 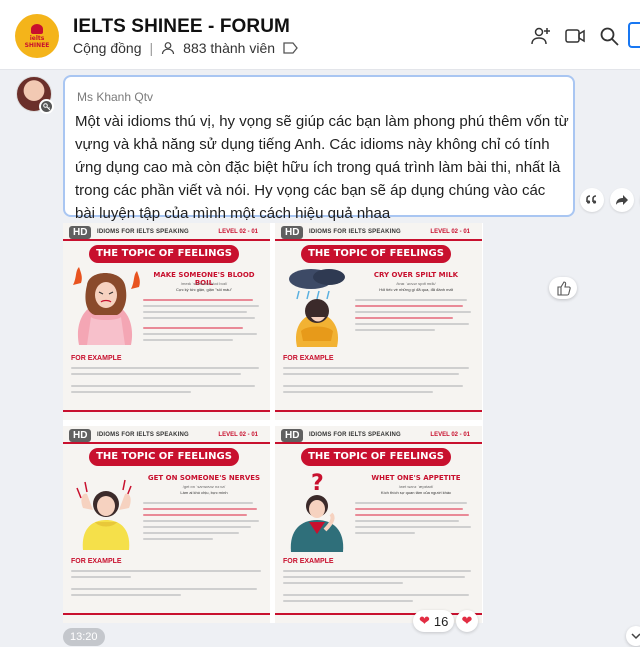 I want to click on logo-text-bottom: SHINEE, so click(x=37, y=45).